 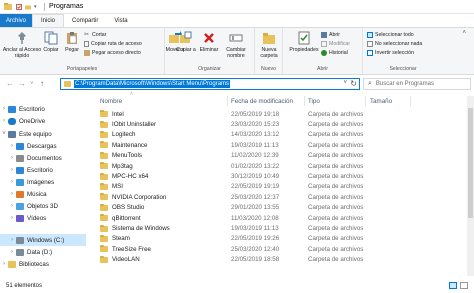 I want to click on file-name-cell: Mp3tag, so click(x=116, y=166).